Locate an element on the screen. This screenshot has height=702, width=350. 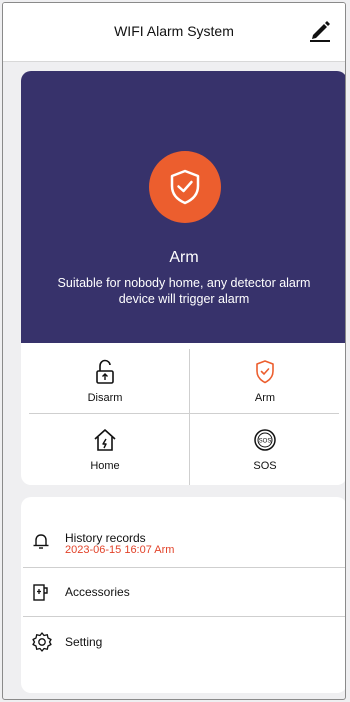
svg-text: SOS is located at coordinates (265, 442).